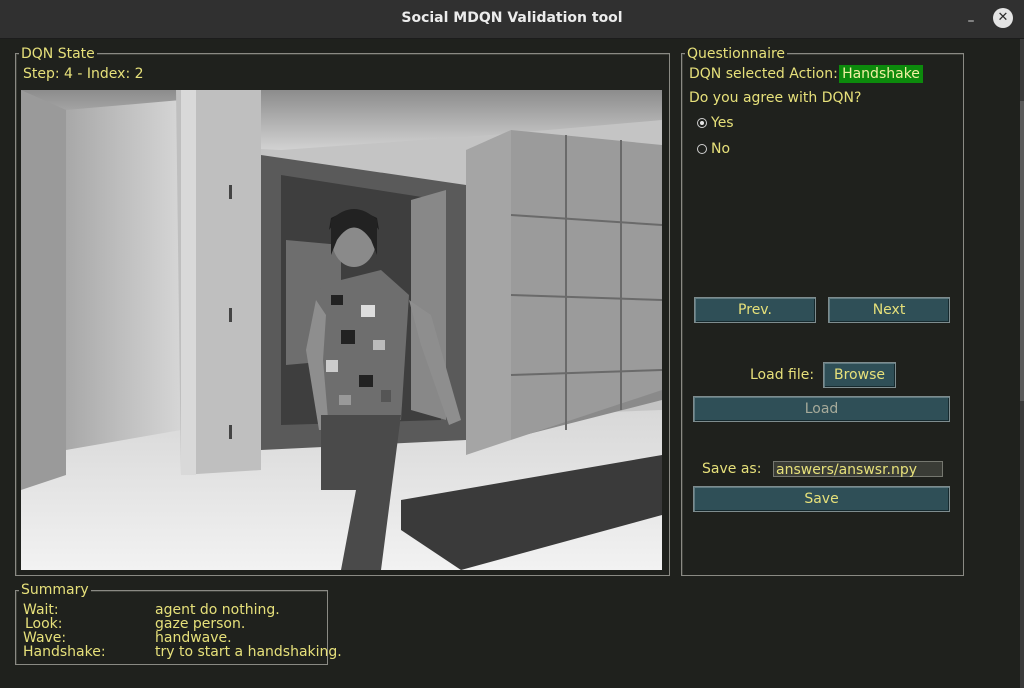 Image resolution: width=1024 pixels, height=688 pixels. What do you see at coordinates (755, 310) in the screenshot?
I see `prev-button: Prev.` at bounding box center [755, 310].